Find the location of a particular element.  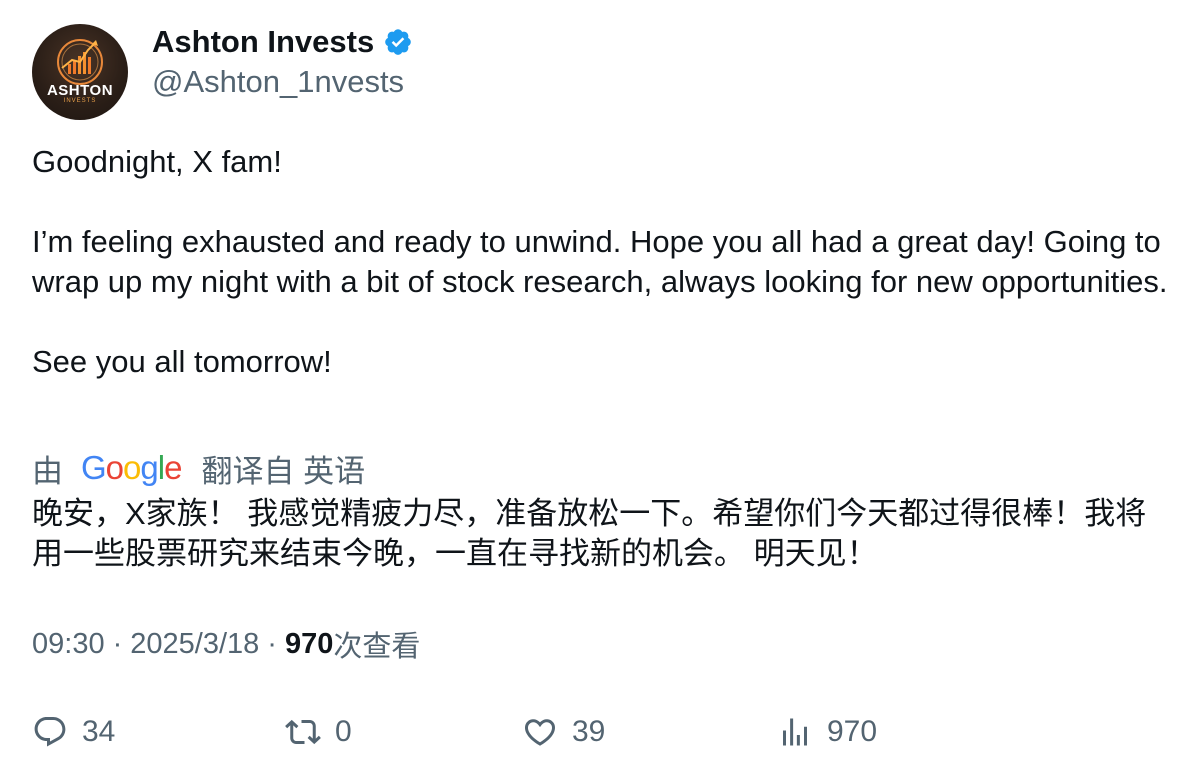

avatar-logo-text: ASHTON is located at coordinates (80, 90).